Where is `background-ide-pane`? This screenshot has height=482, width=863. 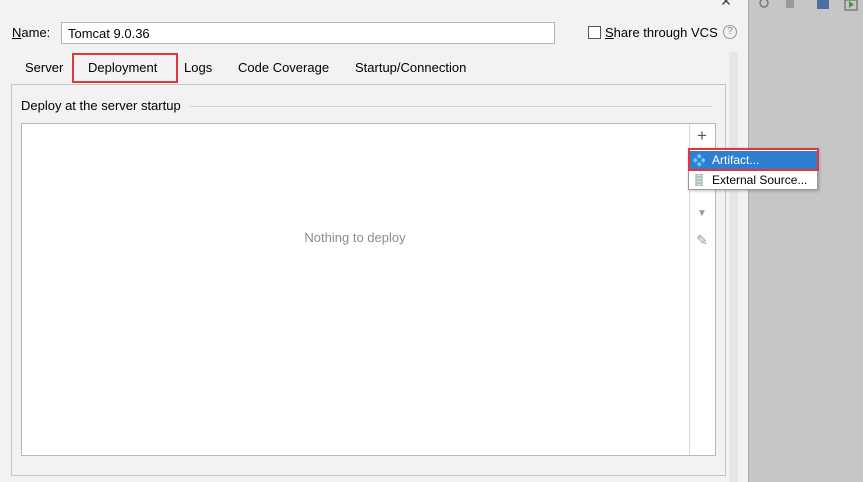 background-ide-pane is located at coordinates (805, 241).